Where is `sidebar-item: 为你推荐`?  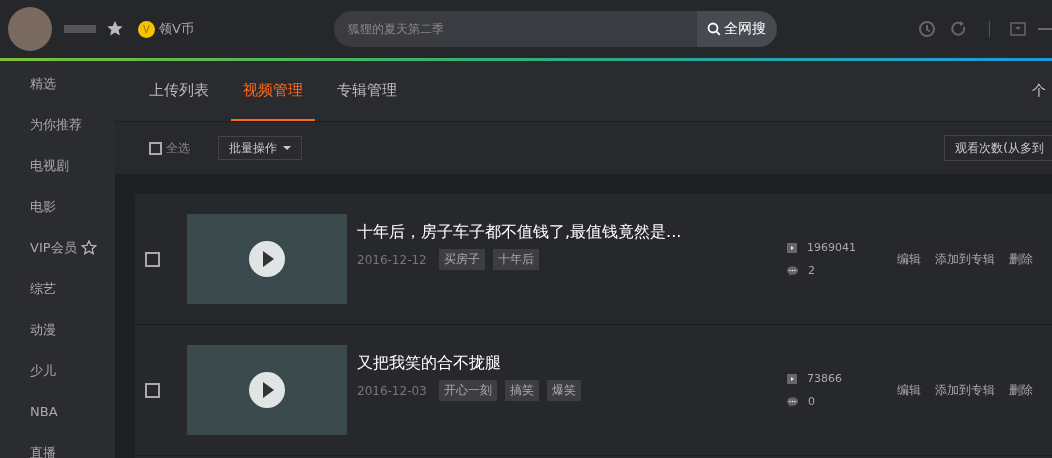
sidebar-item: 为你推荐 is located at coordinates (57, 124).